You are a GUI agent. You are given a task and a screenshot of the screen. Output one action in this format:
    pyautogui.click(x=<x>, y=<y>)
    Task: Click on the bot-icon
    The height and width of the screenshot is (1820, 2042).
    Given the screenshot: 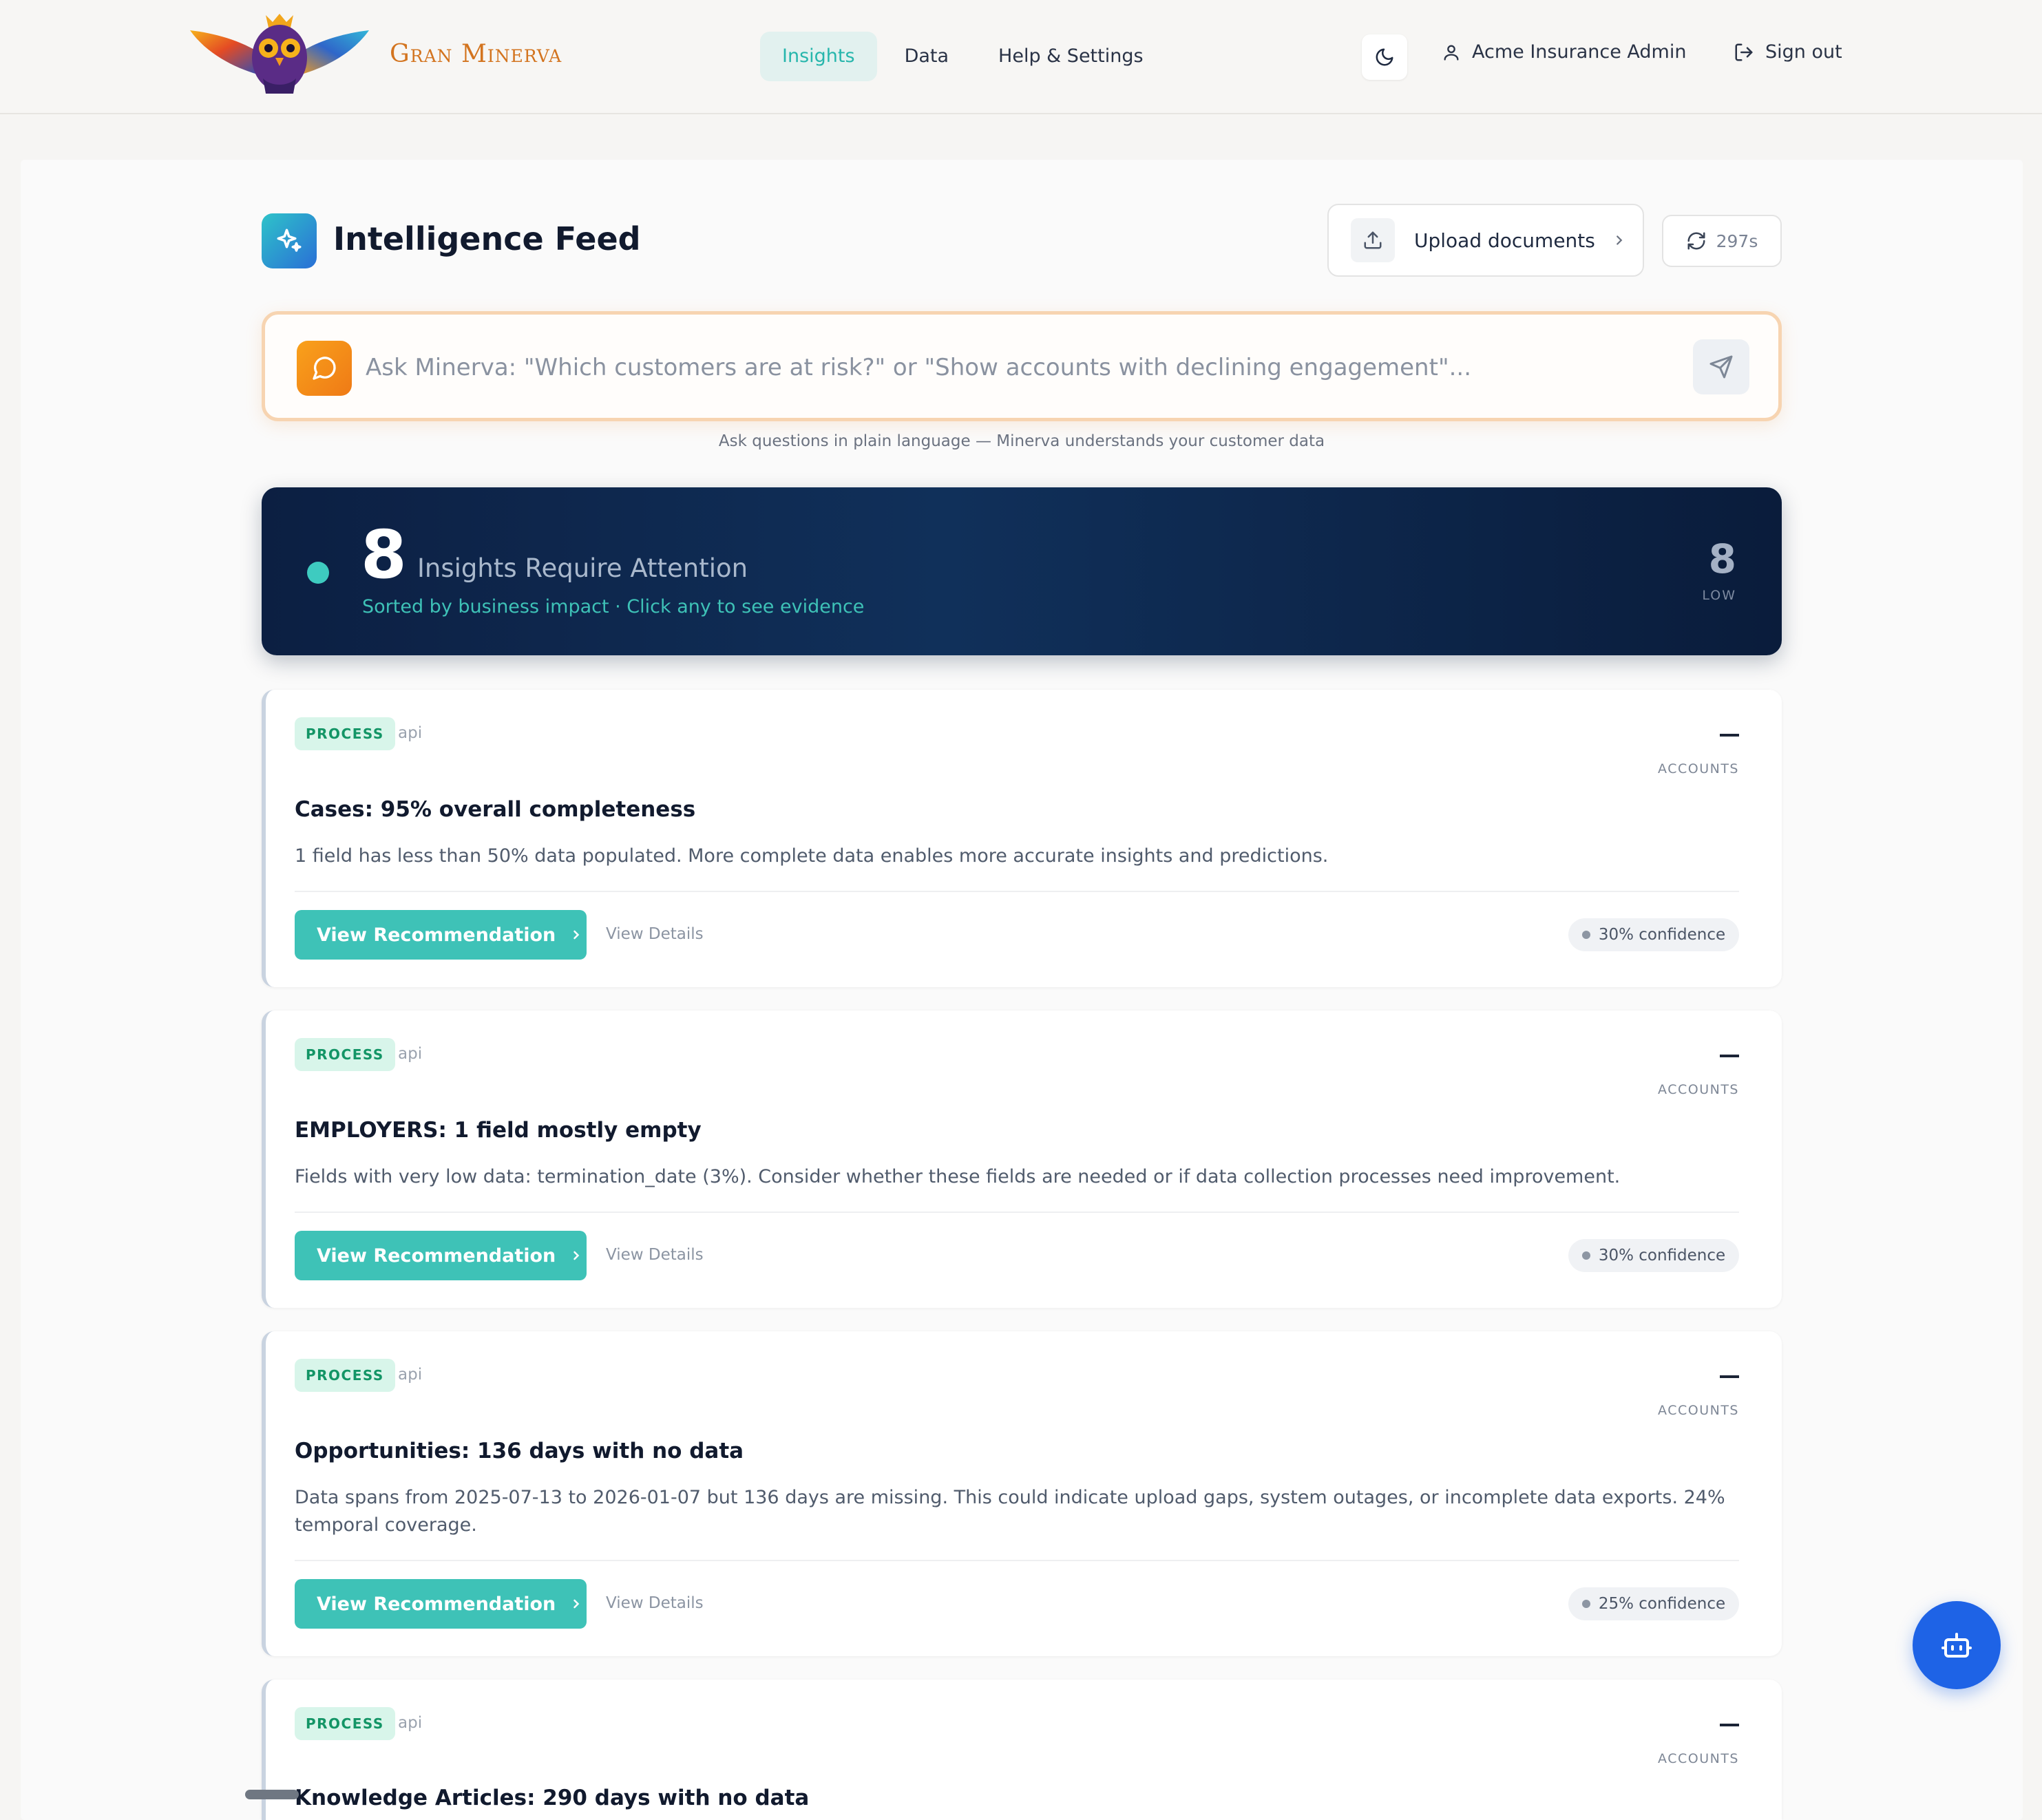 What is the action you would take?
    pyautogui.click(x=1956, y=1645)
    